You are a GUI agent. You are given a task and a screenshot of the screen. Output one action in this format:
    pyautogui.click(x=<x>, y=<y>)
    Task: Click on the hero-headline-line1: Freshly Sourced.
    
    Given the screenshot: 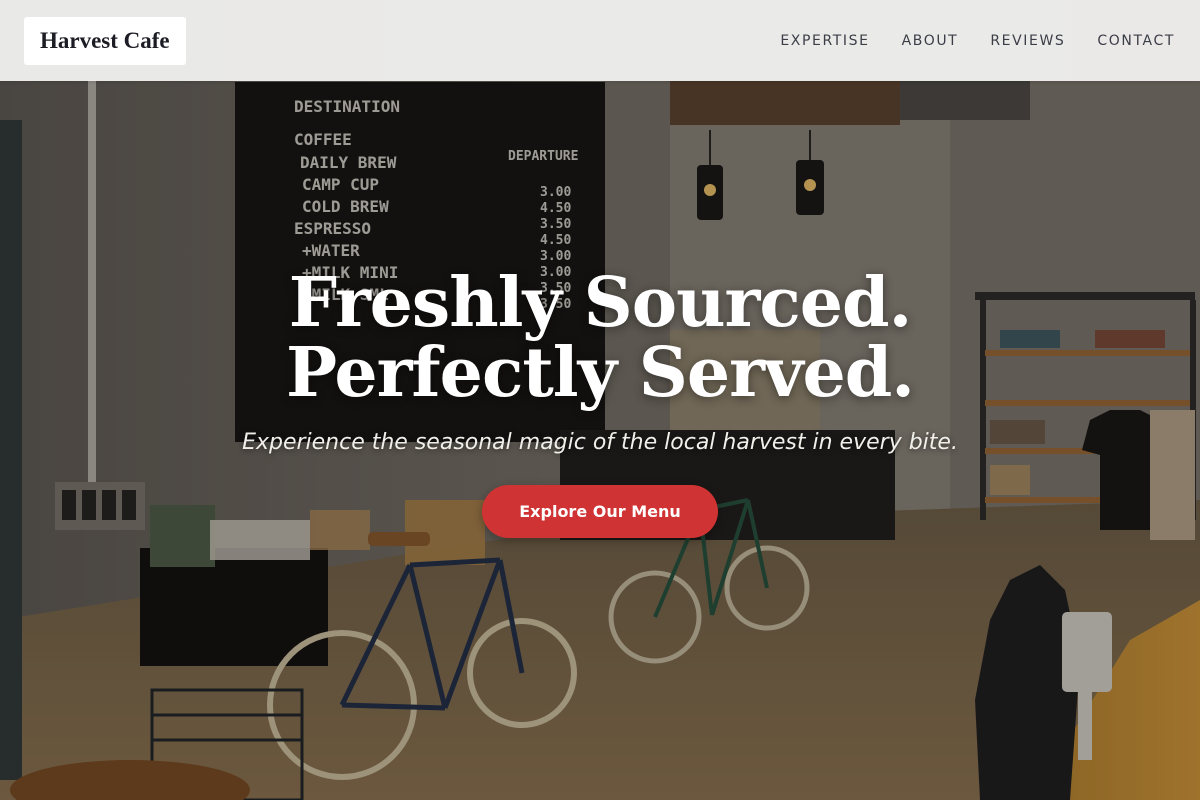 What is the action you would take?
    pyautogui.click(x=600, y=303)
    